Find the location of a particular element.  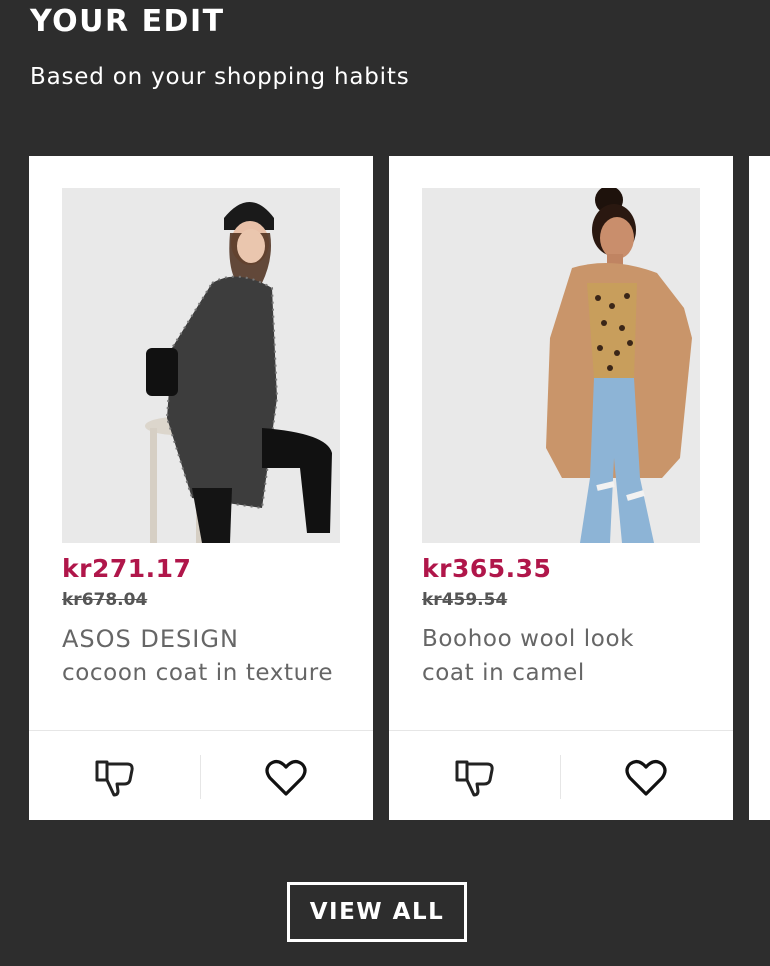

sale-price: kr365.35 is located at coordinates (487, 568).